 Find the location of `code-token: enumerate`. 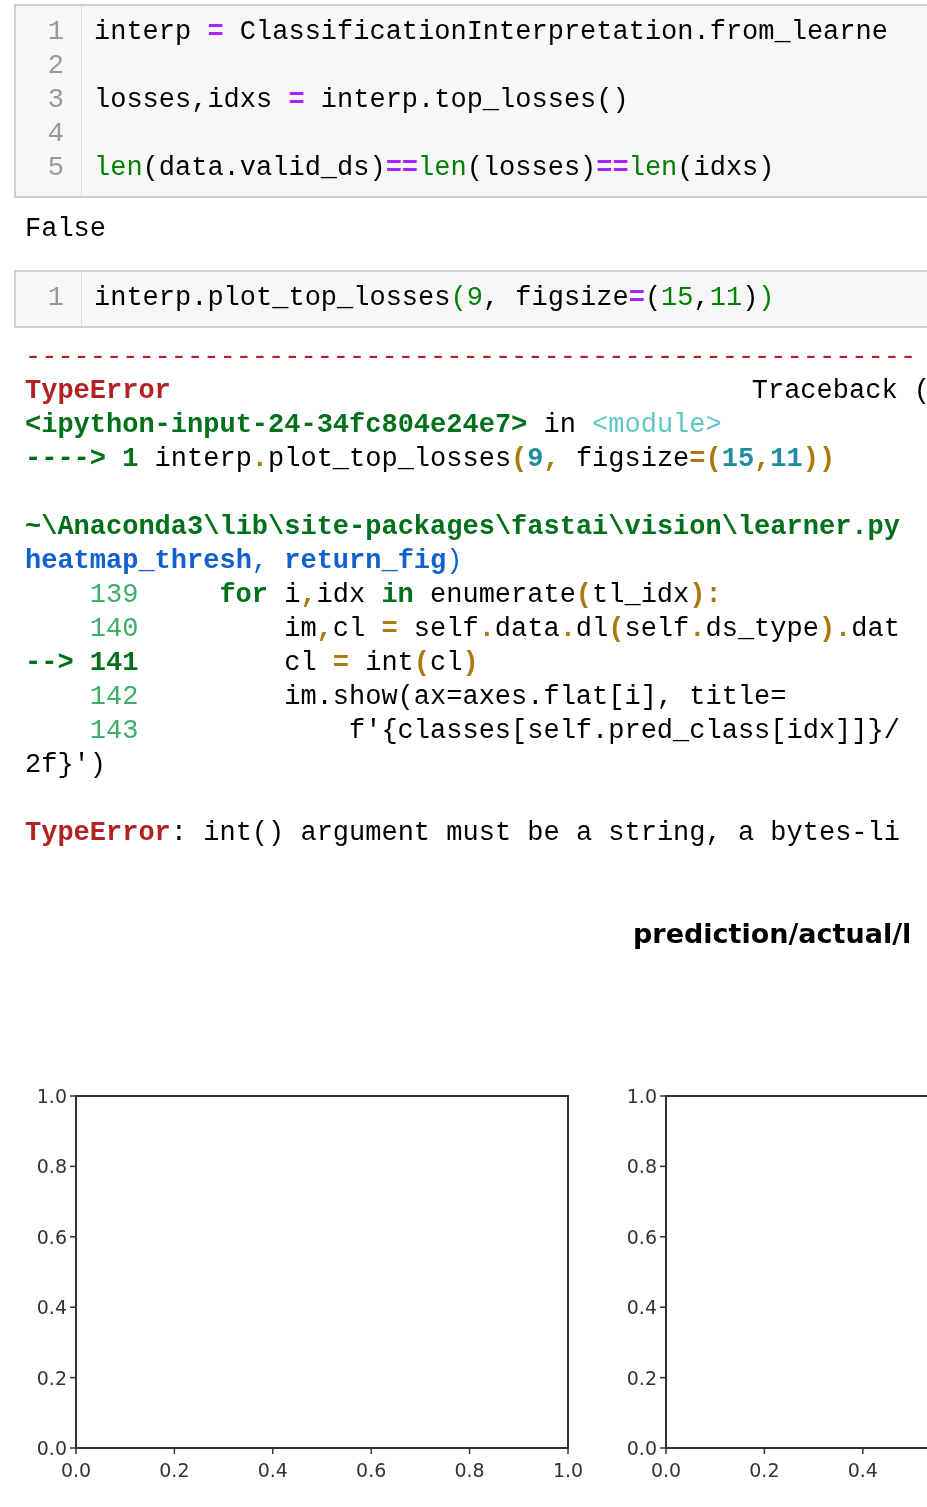

code-token: enumerate is located at coordinates (502, 595).